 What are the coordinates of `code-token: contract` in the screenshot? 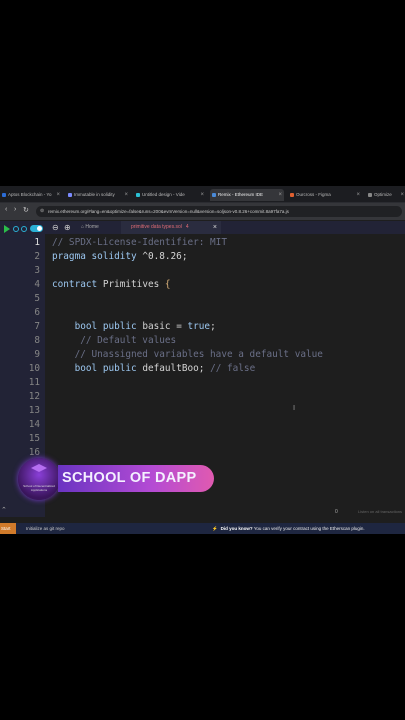 It's located at (77, 284).